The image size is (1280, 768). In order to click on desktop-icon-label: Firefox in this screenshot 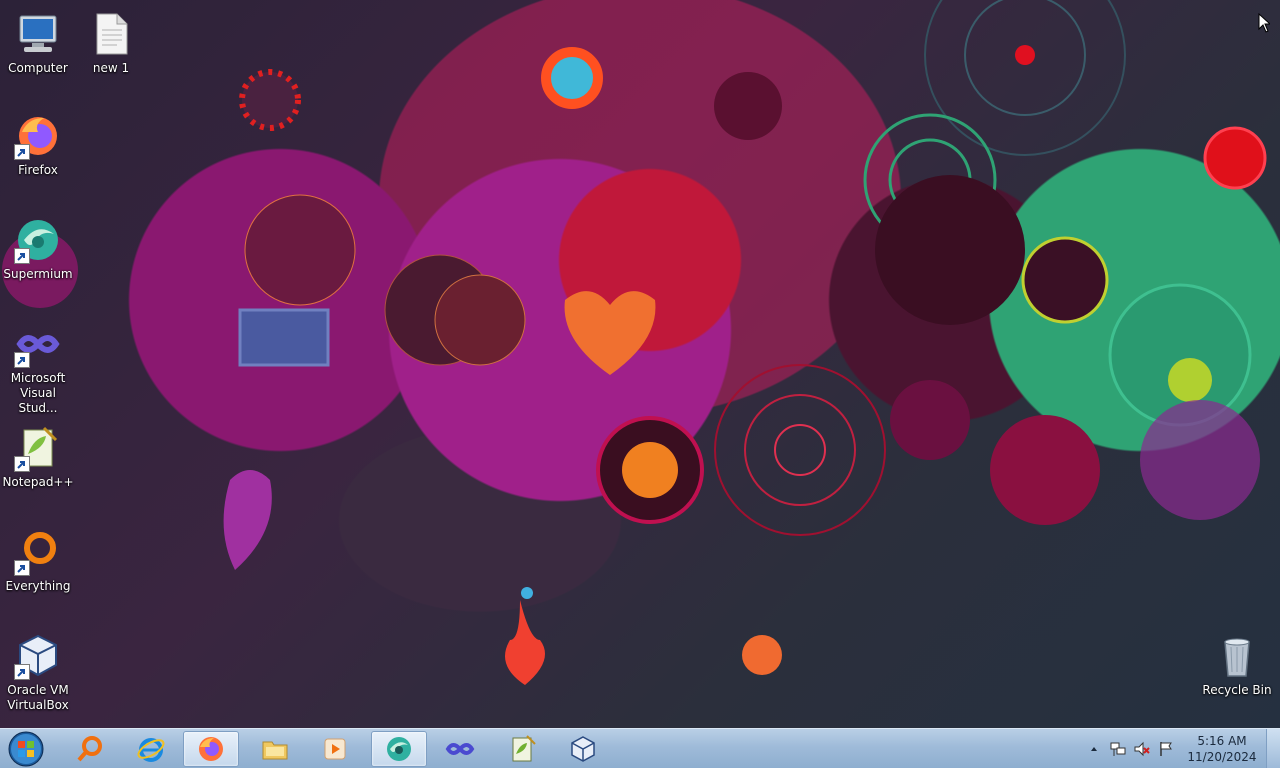, I will do `click(38, 170)`.